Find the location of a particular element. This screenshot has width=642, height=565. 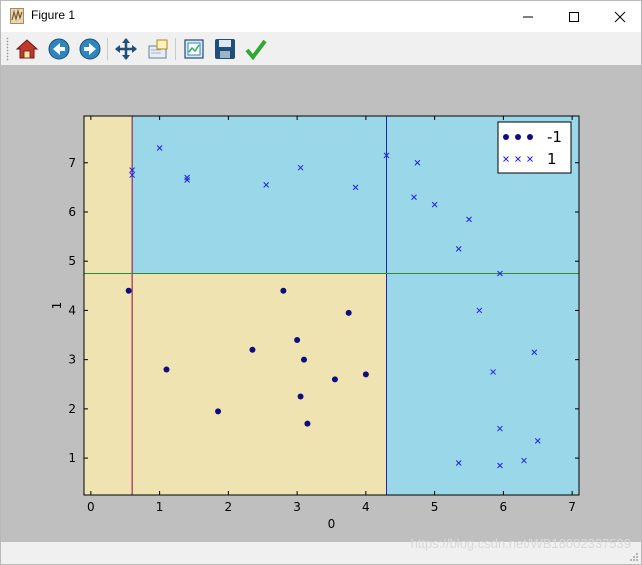

y-tick-label: 7 is located at coordinates (72, 163).